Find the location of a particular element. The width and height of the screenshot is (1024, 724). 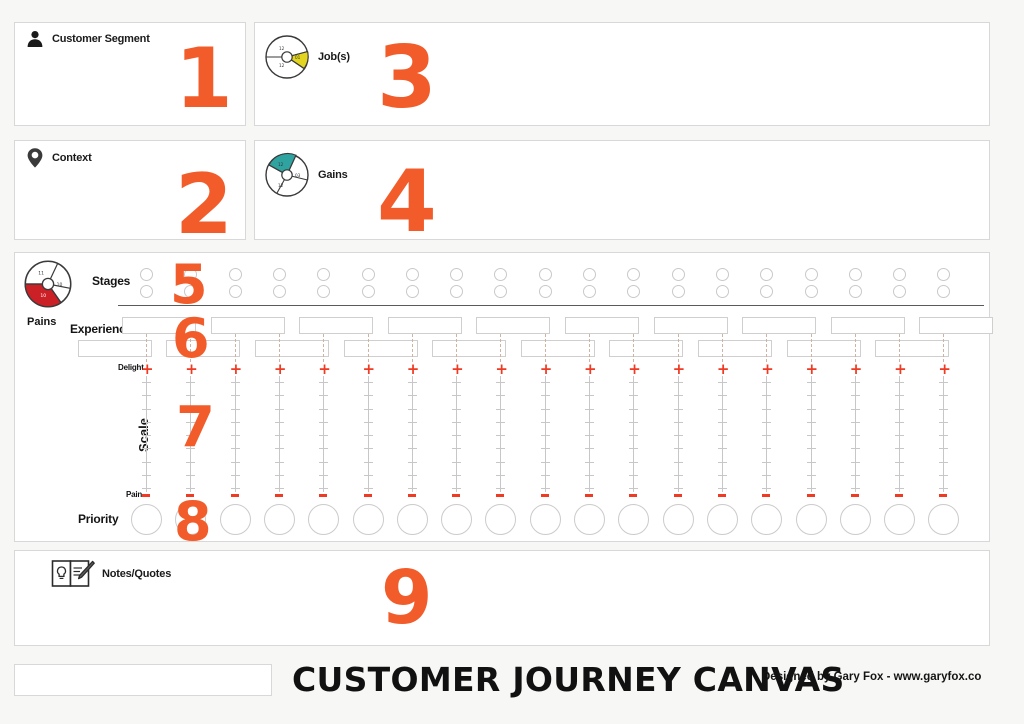

footer-input-box is located at coordinates (143, 680).